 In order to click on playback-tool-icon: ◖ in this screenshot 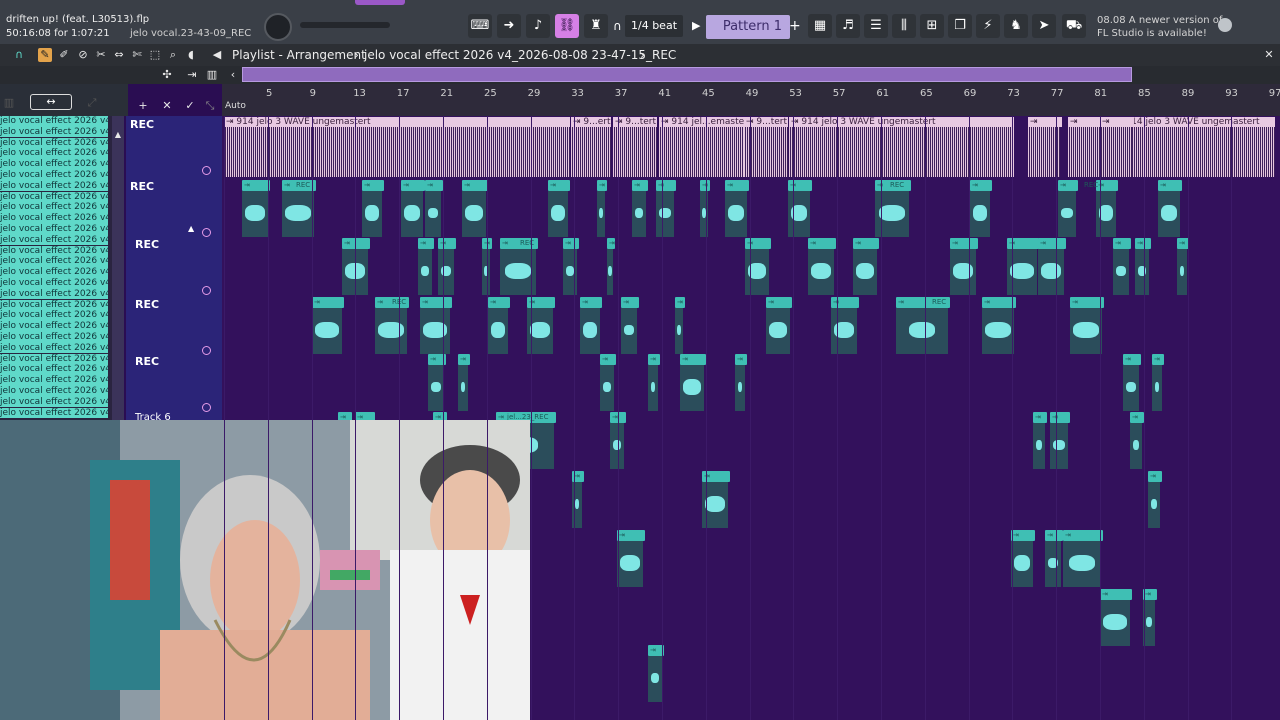, I will do `click(191, 55)`.